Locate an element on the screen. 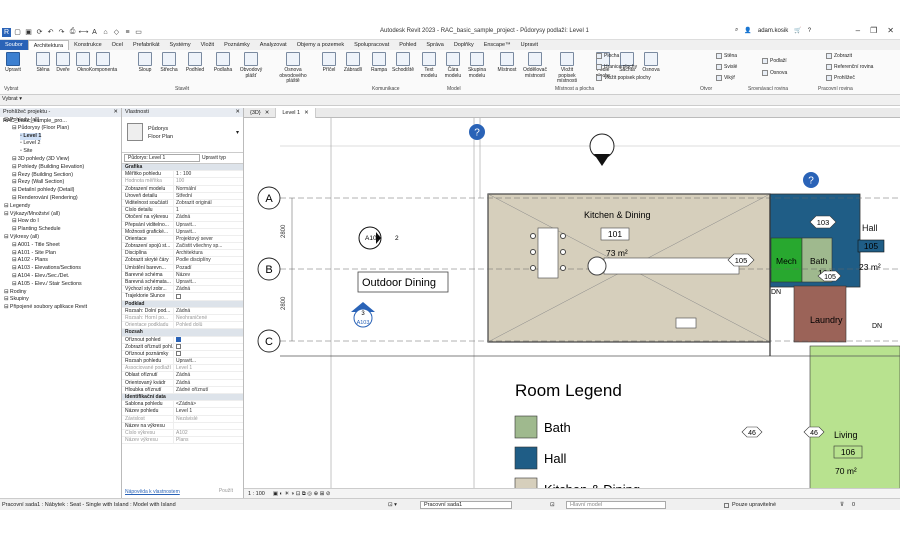 The height and width of the screenshot is (537, 900). wall-tag: 46 is located at coordinates (752, 432).